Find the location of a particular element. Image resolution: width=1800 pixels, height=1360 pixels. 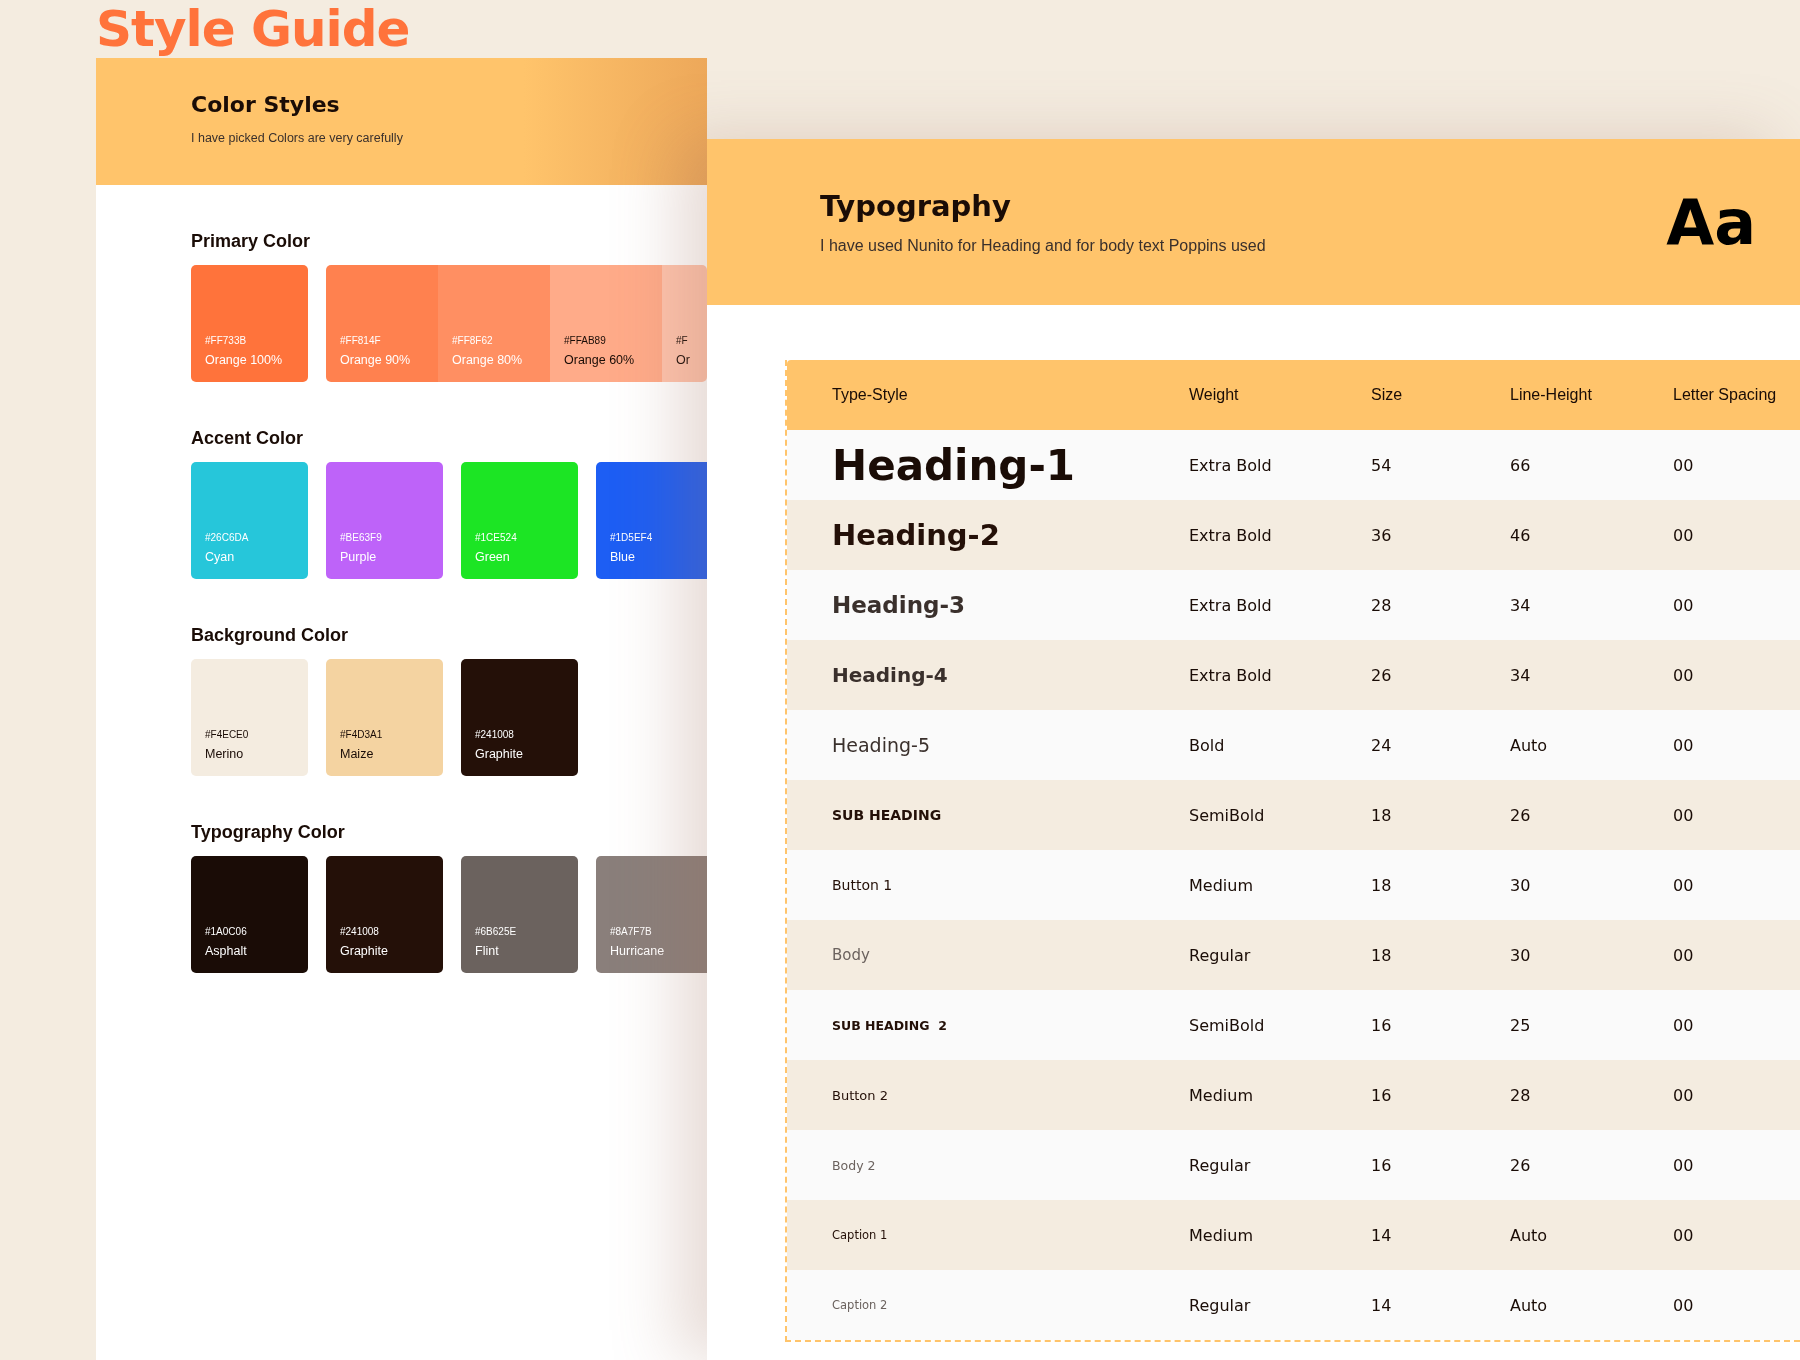

color-name: Maize is located at coordinates (357, 754).